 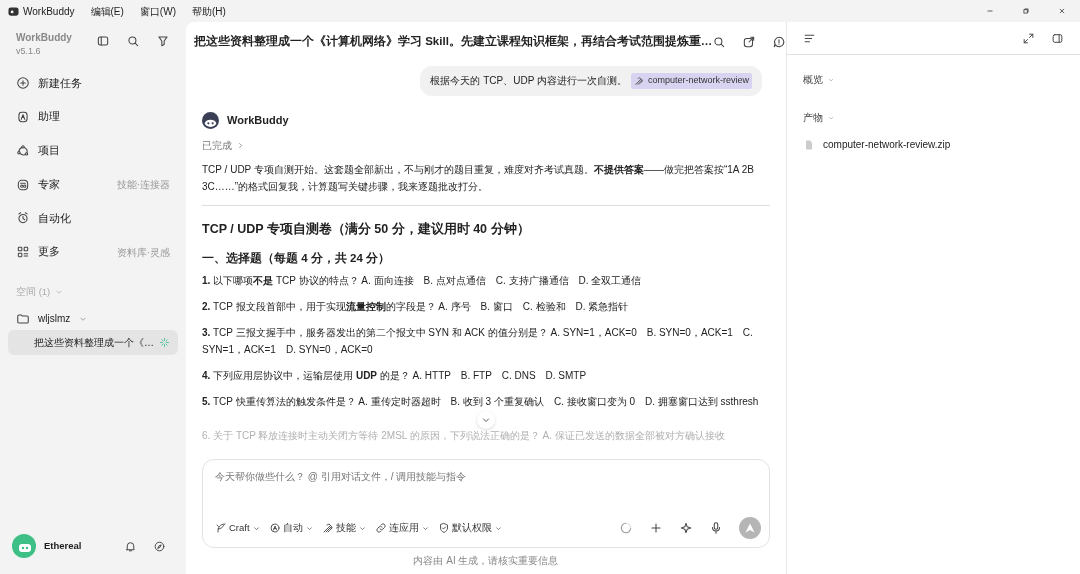 What do you see at coordinates (291, 528) in the screenshot?
I see `toolbar-dropdown: 自动` at bounding box center [291, 528].